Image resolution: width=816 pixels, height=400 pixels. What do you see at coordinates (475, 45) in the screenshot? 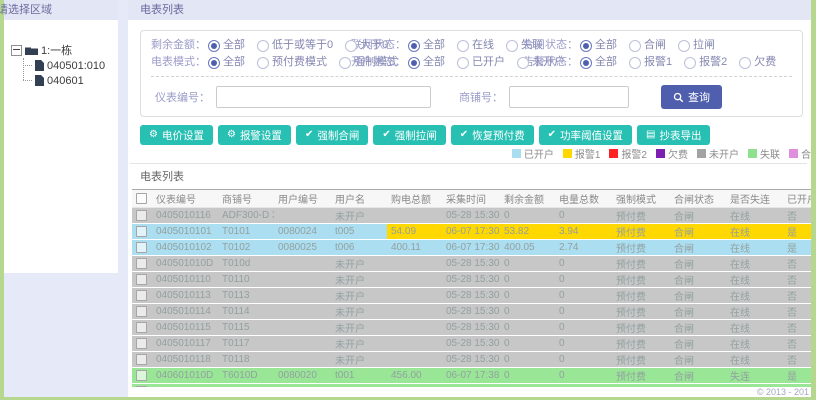
I see `radio-option: 在线` at bounding box center [475, 45].